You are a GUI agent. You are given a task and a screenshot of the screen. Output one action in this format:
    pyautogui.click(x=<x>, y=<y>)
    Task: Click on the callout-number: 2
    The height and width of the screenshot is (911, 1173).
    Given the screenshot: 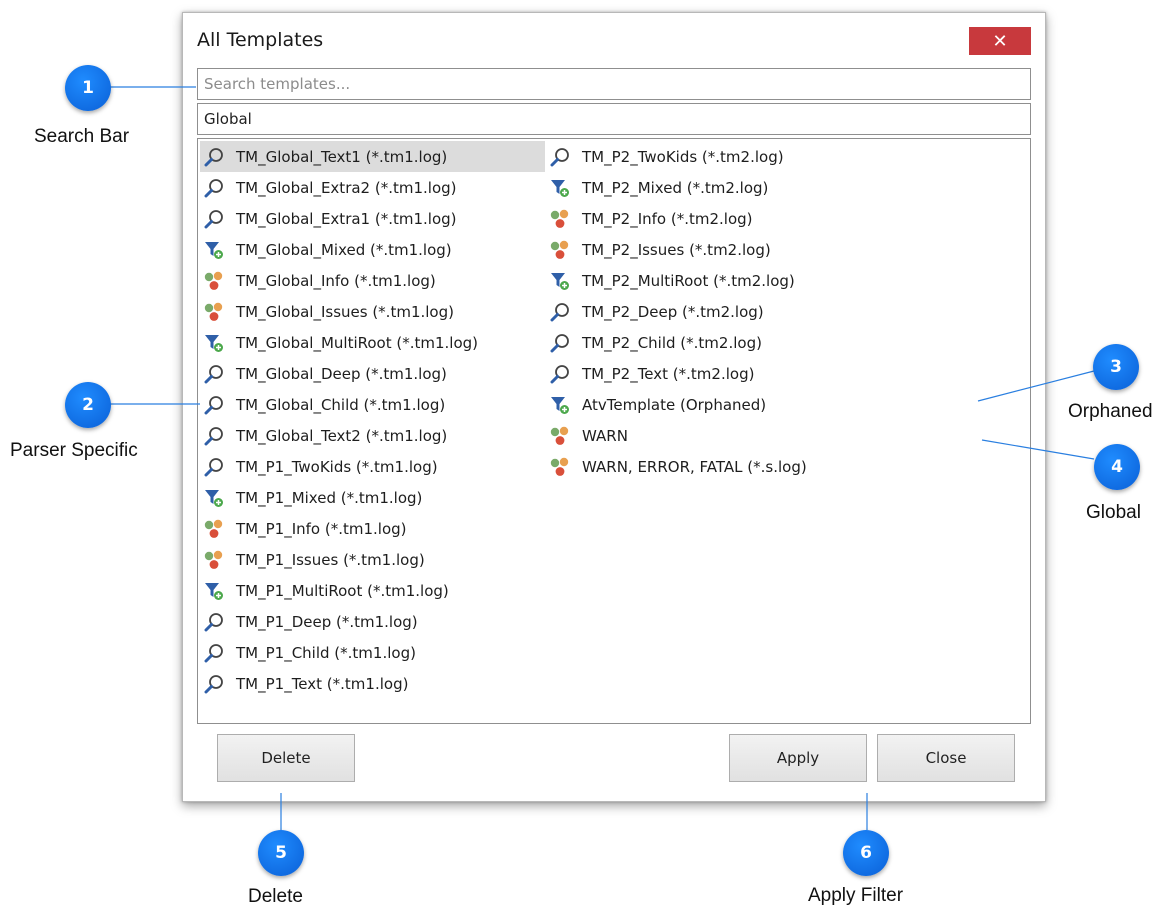 What is the action you would take?
    pyautogui.click(x=88, y=405)
    